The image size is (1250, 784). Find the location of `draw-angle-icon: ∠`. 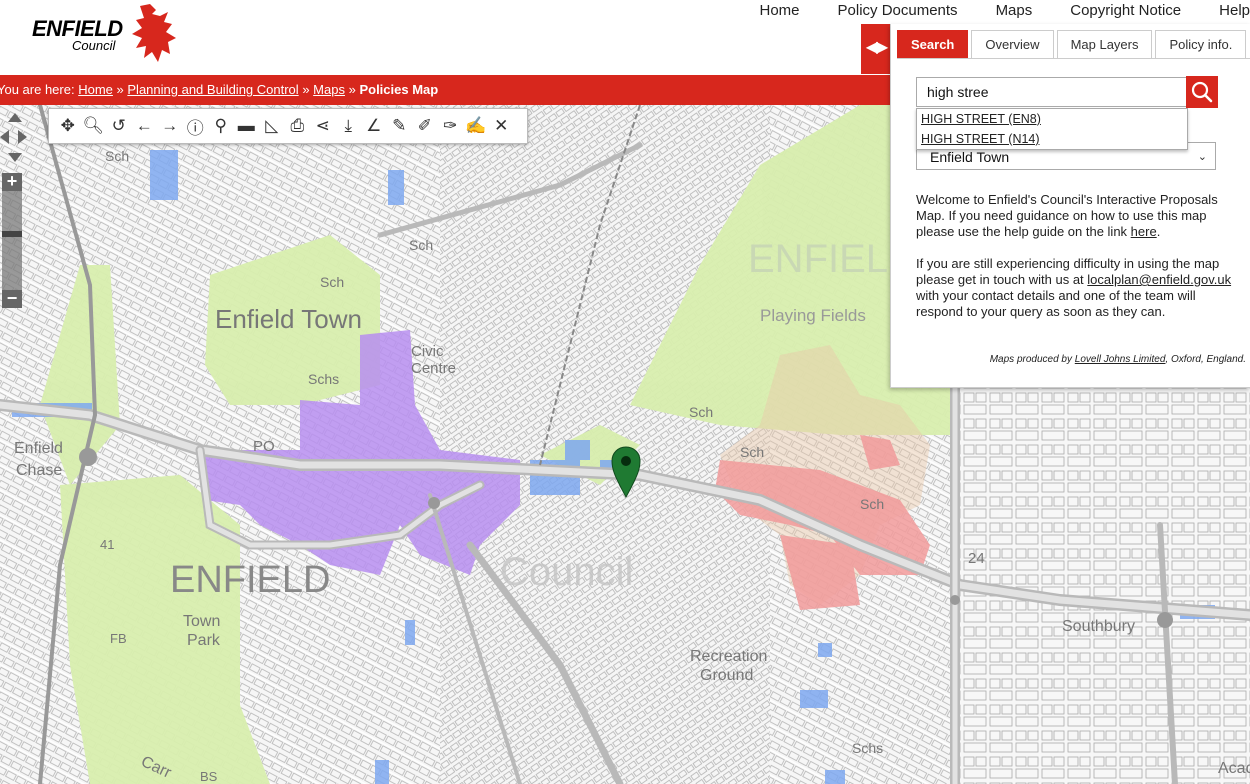

draw-angle-icon: ∠ is located at coordinates (374, 126).